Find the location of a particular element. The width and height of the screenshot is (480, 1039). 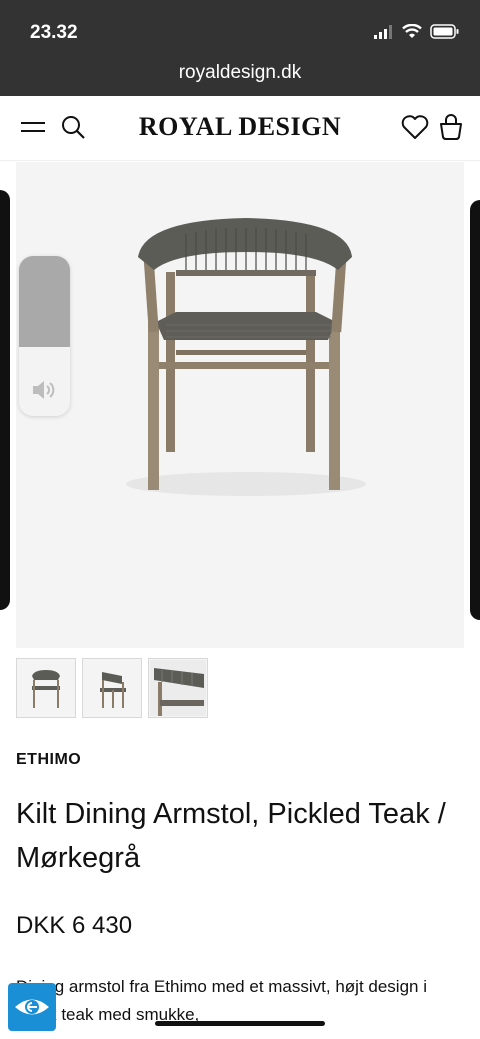

volume-indicator is located at coordinates (44, 336).